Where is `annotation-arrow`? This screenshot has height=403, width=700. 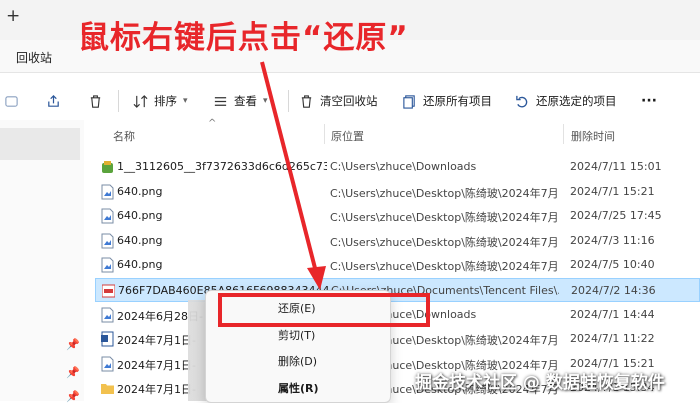
annotation-arrow is located at coordinates (293, 175).